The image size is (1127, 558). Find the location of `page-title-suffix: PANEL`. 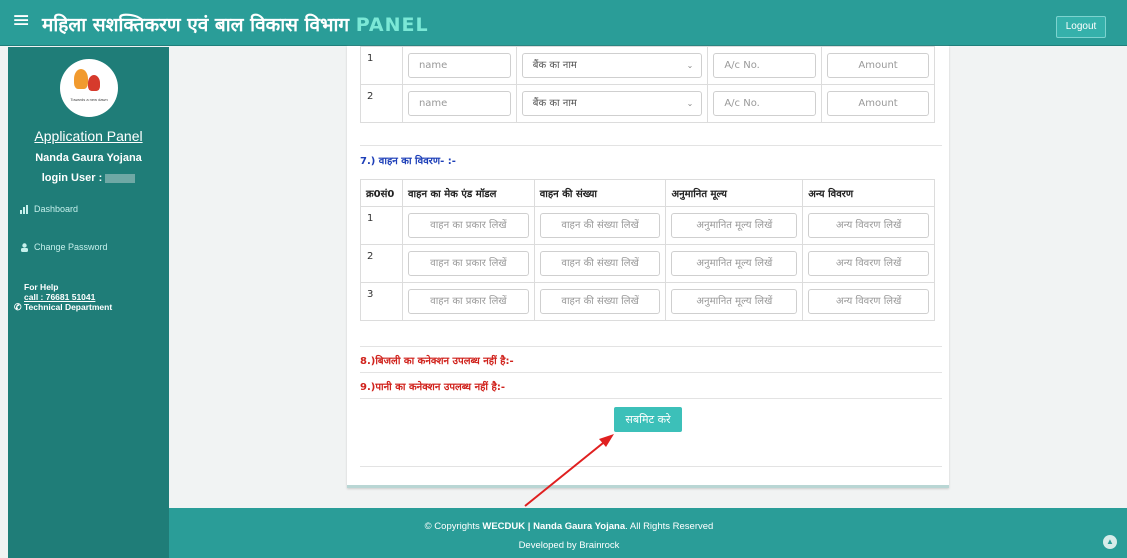

page-title-suffix: PANEL is located at coordinates (392, 25).